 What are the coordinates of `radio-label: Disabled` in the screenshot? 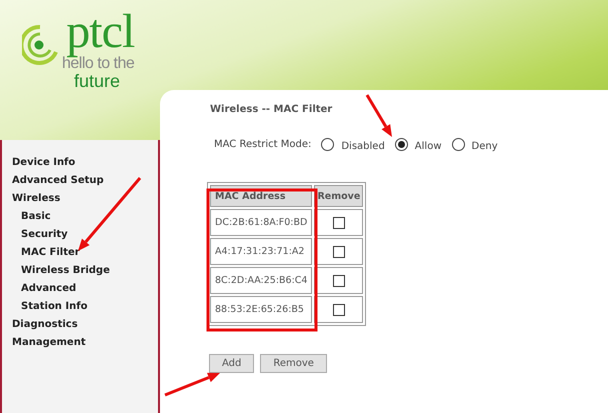 It's located at (363, 146).